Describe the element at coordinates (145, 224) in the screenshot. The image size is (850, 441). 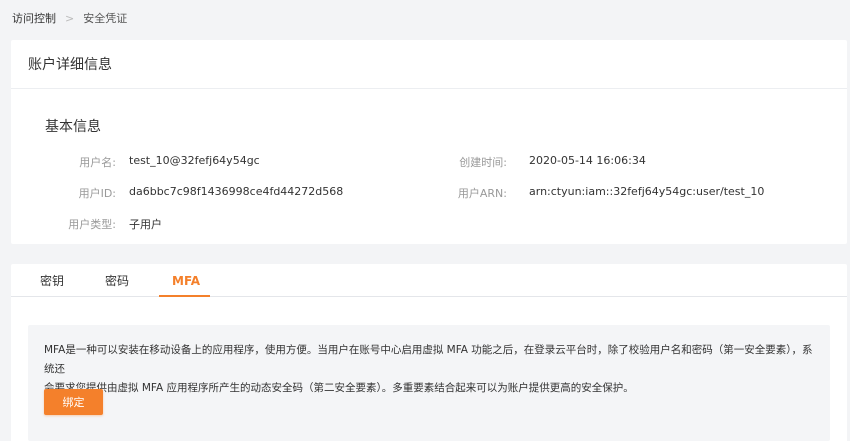
I see `user-type-value: 子用户` at that location.